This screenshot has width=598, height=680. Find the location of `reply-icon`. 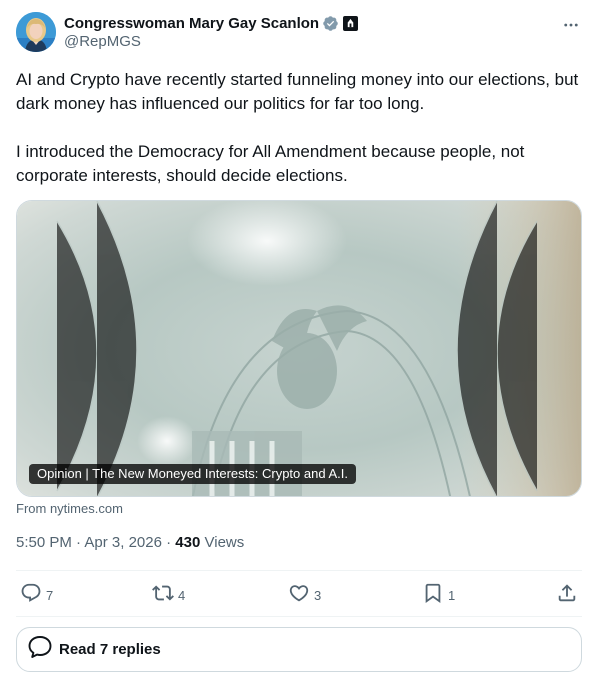

reply-icon is located at coordinates (31, 595).